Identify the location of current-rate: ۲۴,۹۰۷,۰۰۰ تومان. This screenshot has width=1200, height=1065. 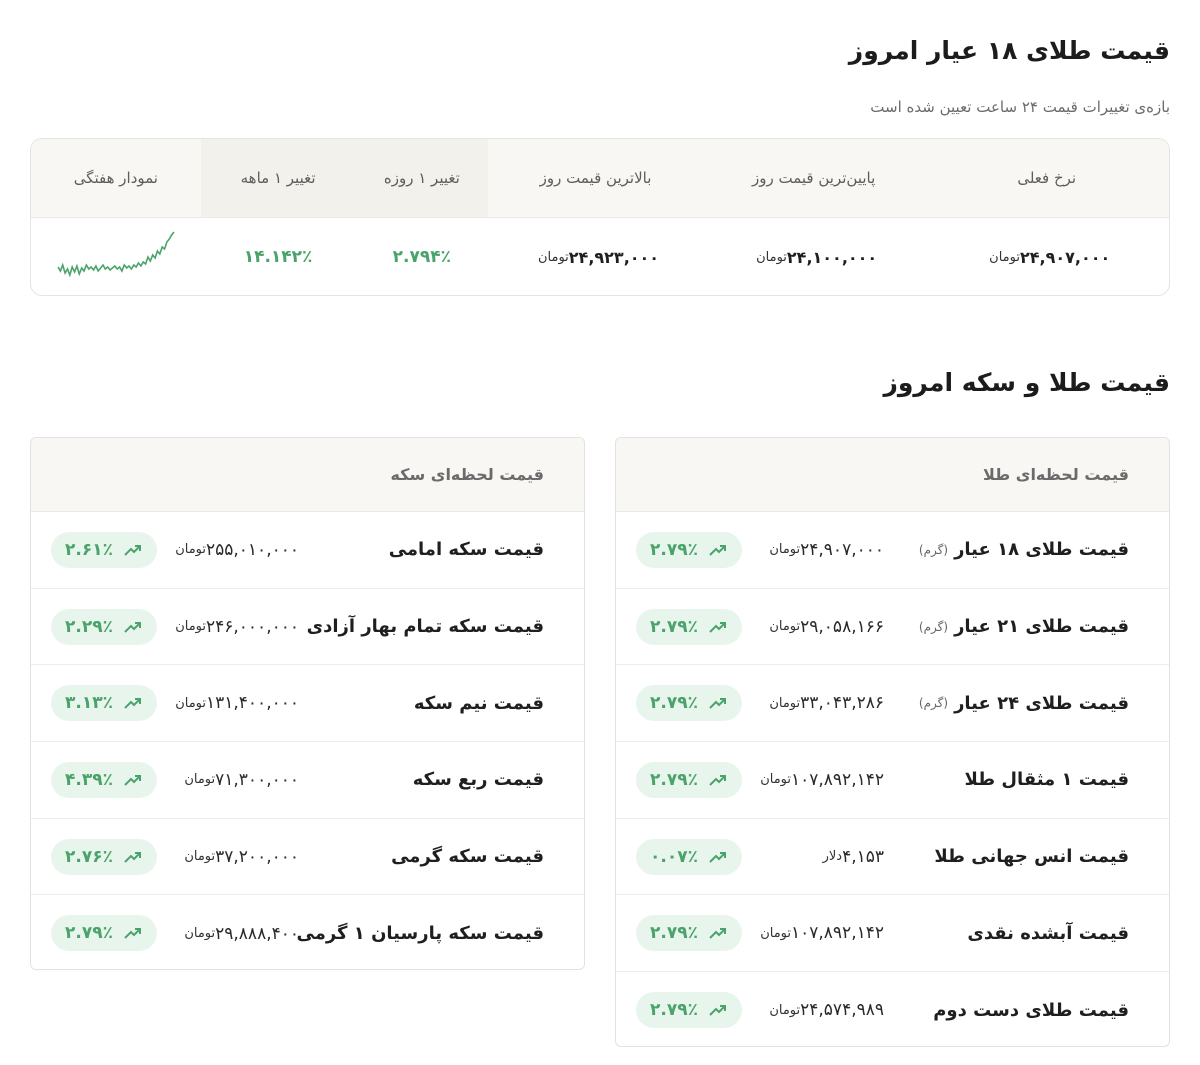
(1046, 256).